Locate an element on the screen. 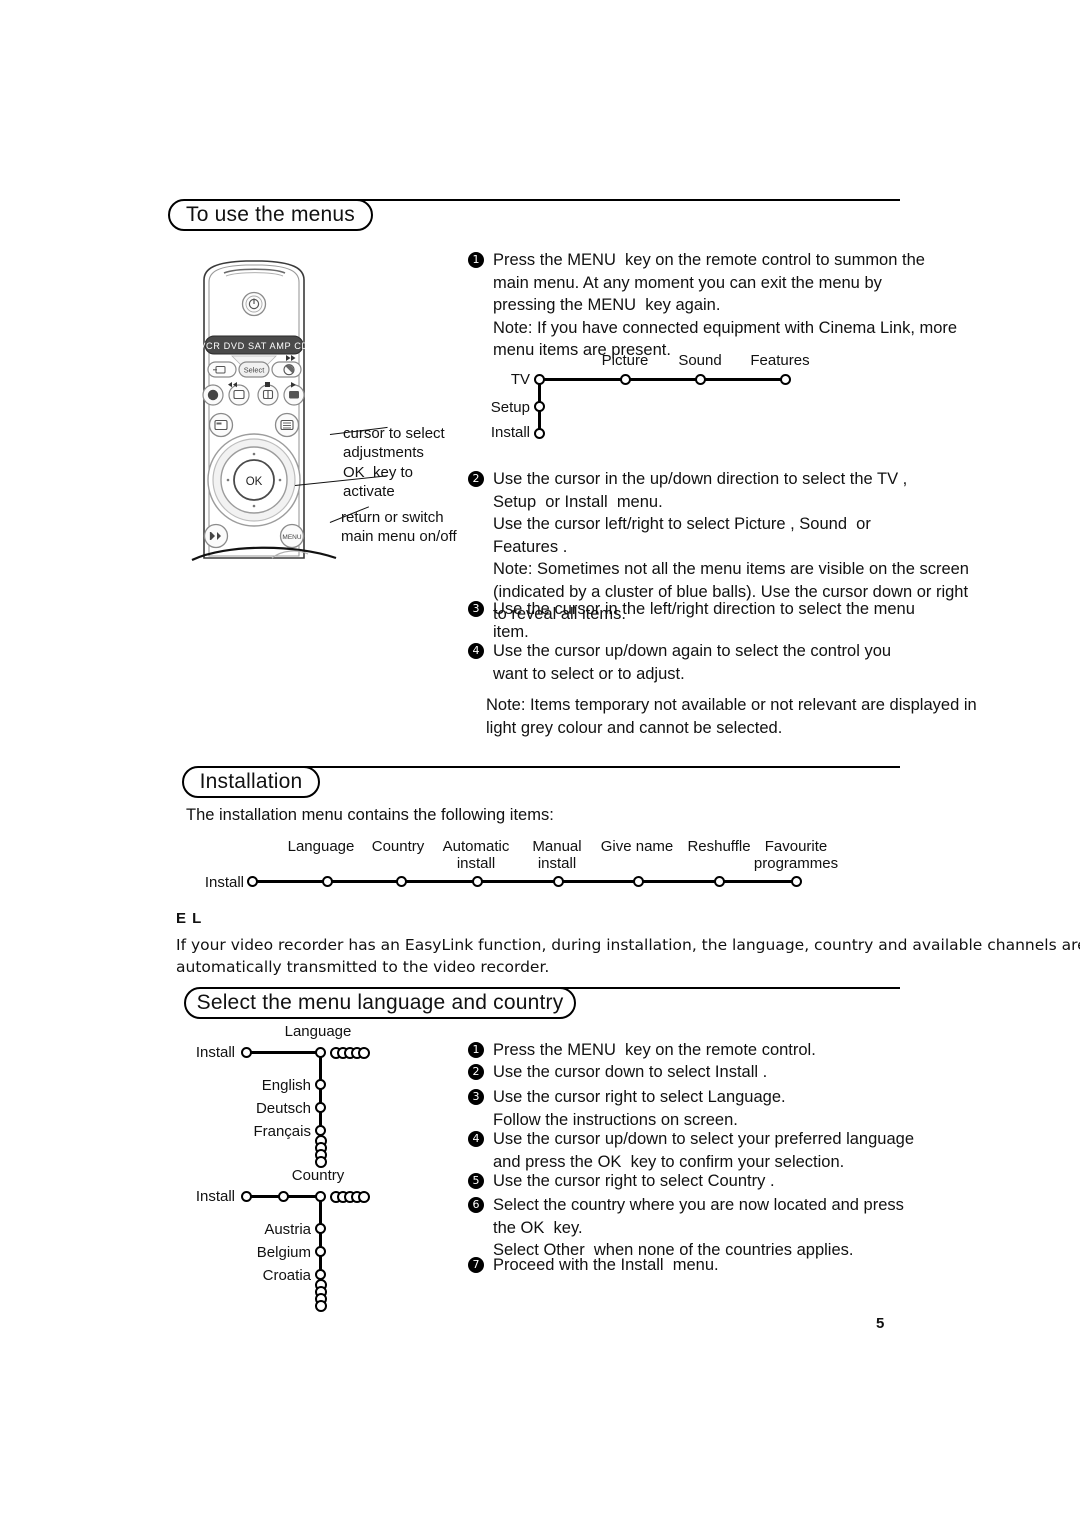 The height and width of the screenshot is (1528, 1080). country-tree-label-austria: Austria is located at coordinates (287, 1229).